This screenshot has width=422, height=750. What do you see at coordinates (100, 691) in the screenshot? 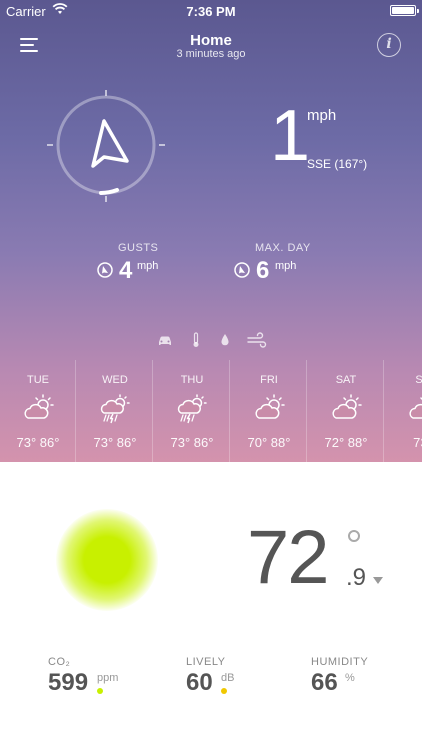
I see `co2-status-dot` at bounding box center [100, 691].